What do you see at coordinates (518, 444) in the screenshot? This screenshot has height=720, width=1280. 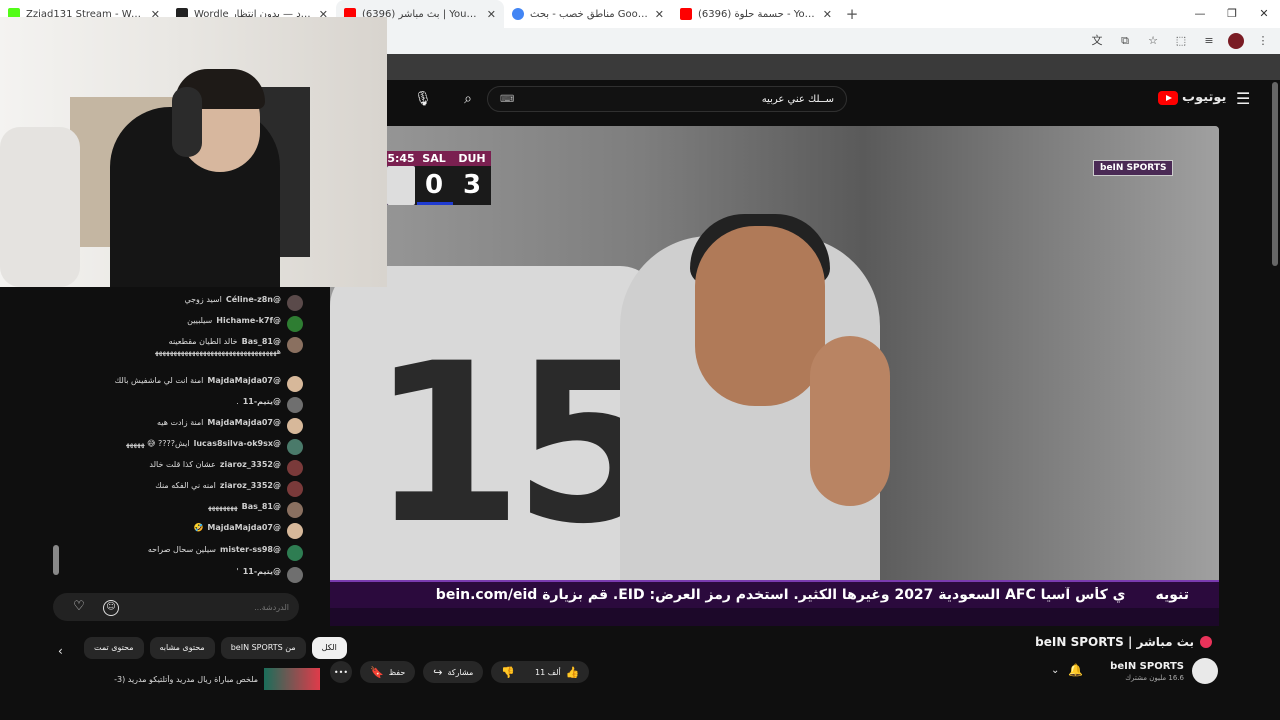 I see `jersey-number-image: 15` at bounding box center [518, 444].